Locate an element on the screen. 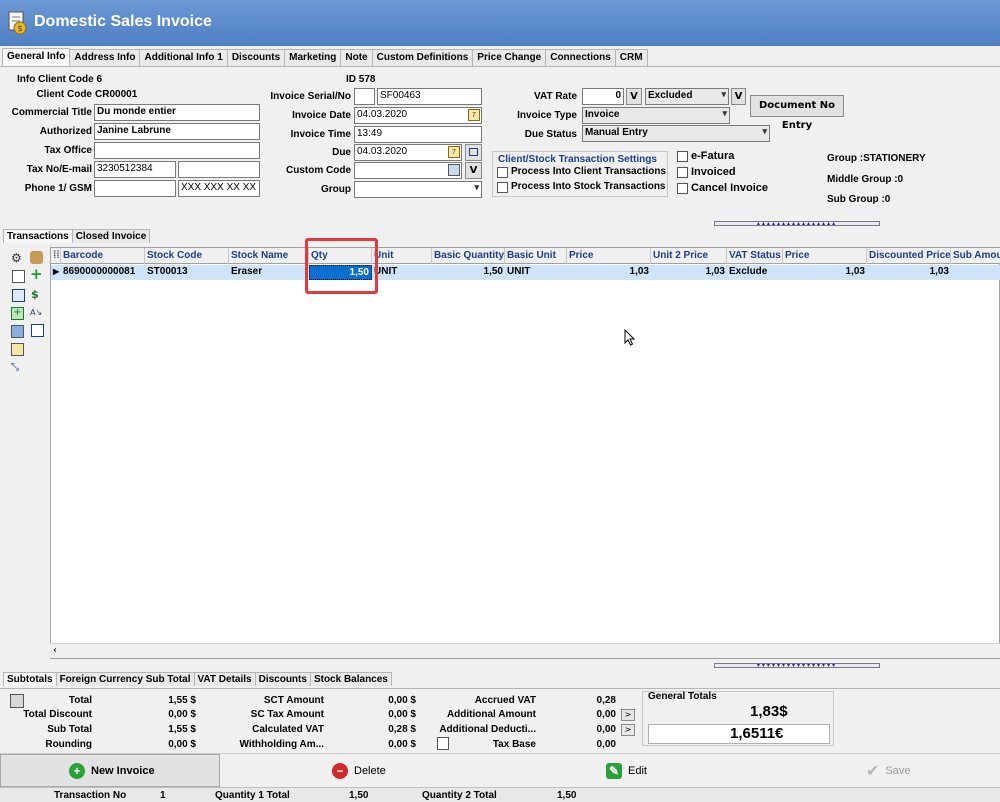 The image size is (1000, 802). cell-price-2: 1,03 is located at coordinates (825, 272).